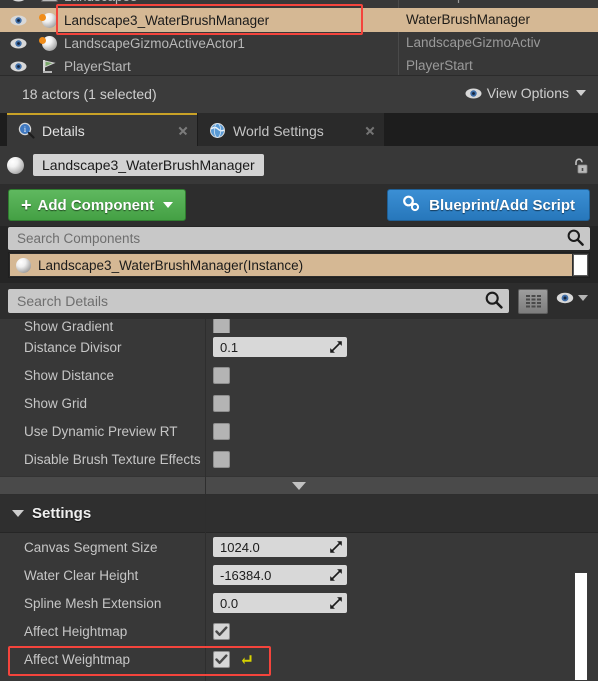  I want to click on tab-world-settings: World Settings, so click(291, 129).